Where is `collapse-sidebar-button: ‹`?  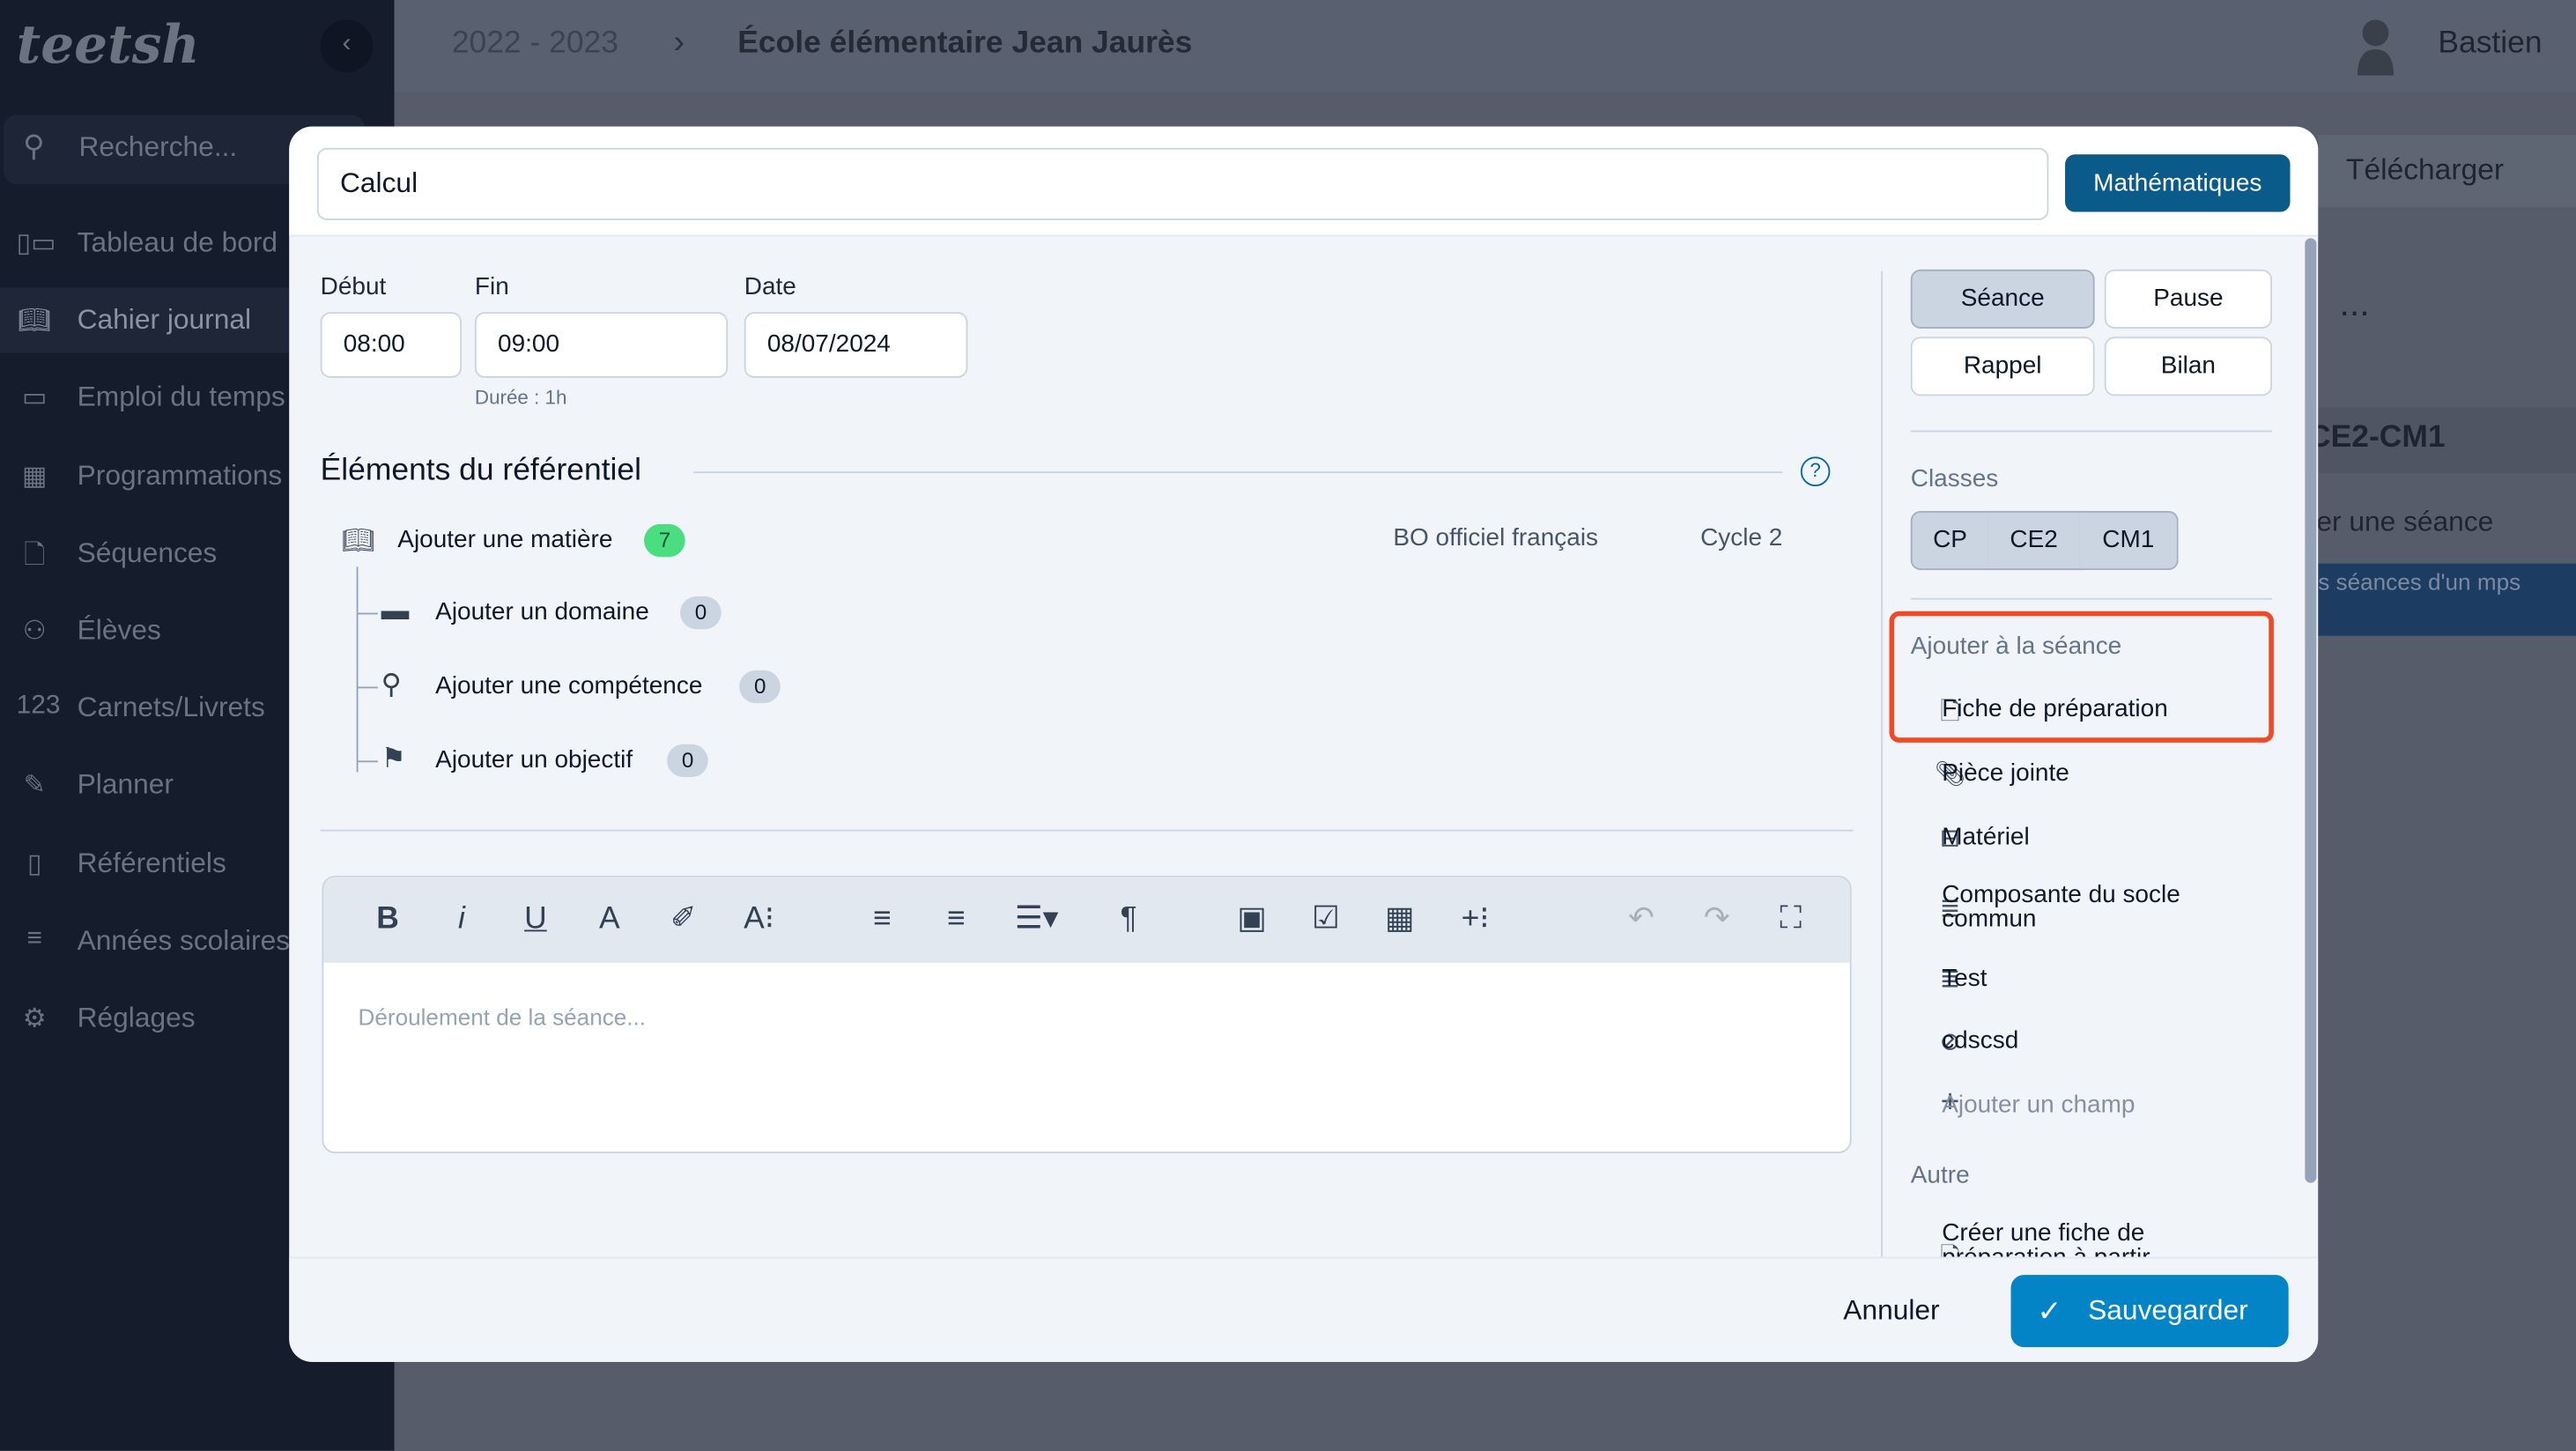
collapse-sidebar-button: ‹ is located at coordinates (347, 46).